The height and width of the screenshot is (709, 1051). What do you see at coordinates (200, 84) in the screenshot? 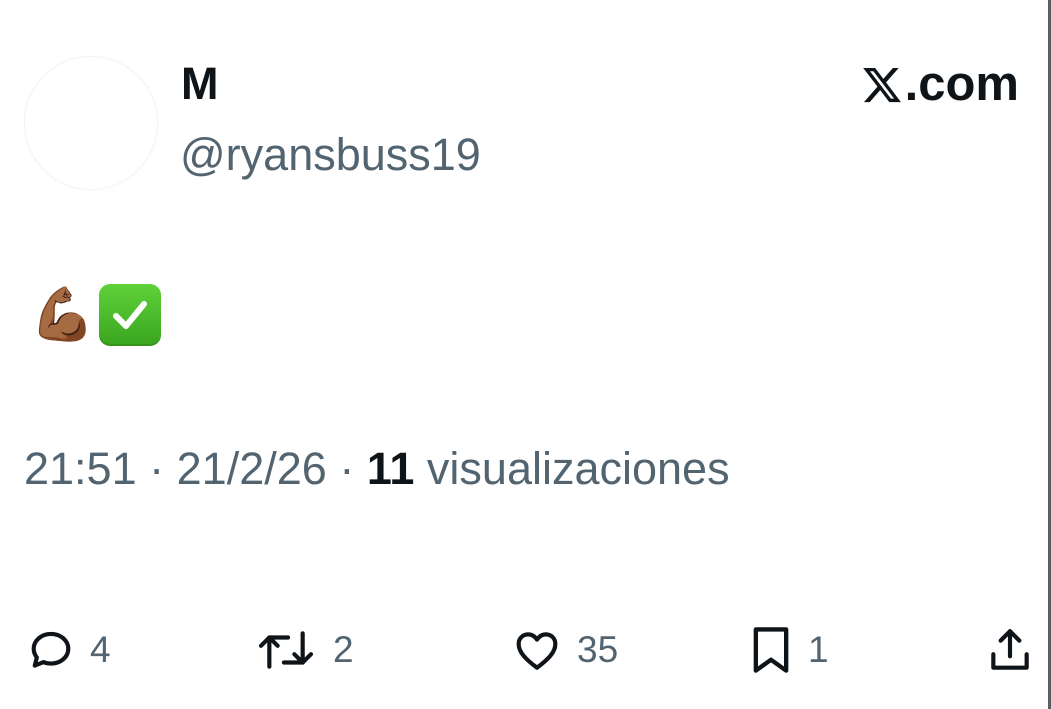
I see `author-display-name: M` at bounding box center [200, 84].